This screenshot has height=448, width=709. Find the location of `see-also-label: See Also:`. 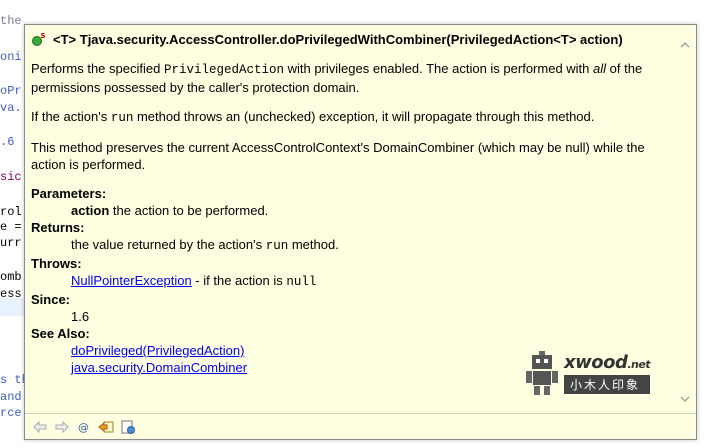

see-also-label: See Also: is located at coordinates (60, 333).